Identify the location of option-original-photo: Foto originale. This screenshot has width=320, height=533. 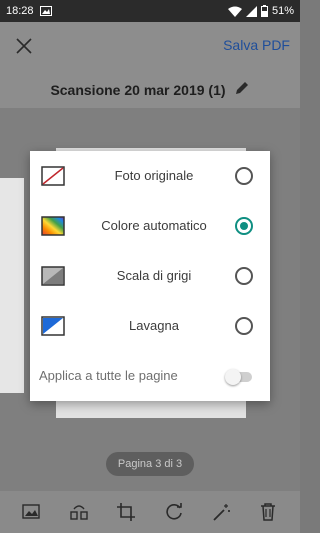
(150, 176).